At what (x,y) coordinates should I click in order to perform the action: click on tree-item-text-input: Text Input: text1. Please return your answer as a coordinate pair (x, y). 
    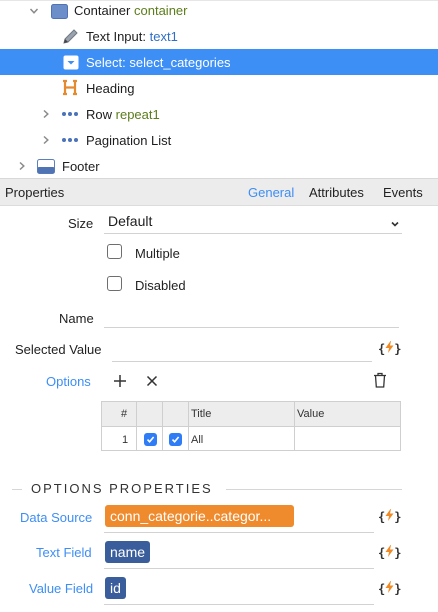
    Looking at the image, I should click on (219, 36).